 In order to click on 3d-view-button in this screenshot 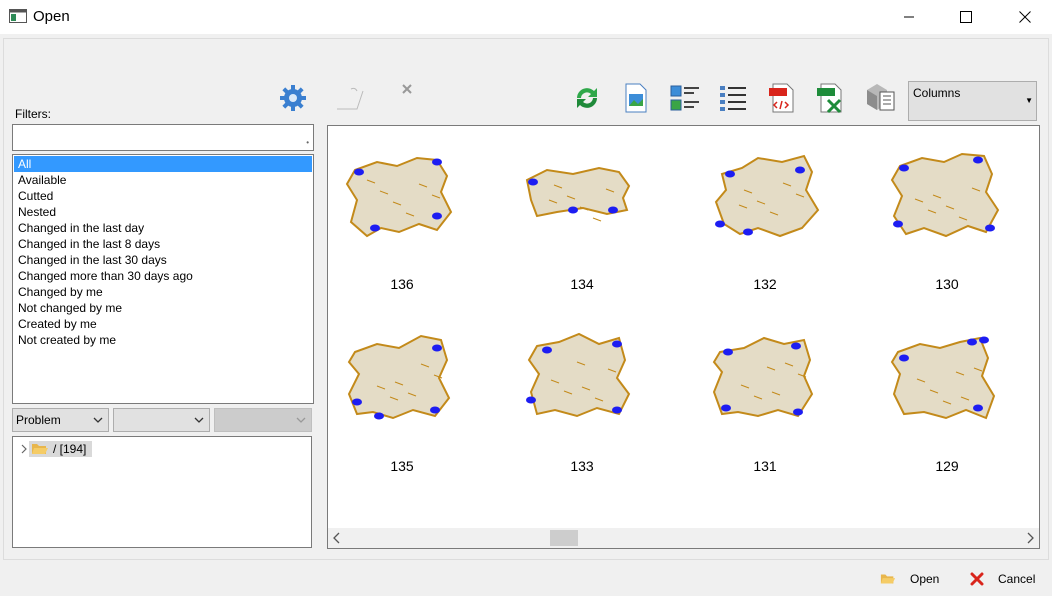, I will do `click(880, 98)`.